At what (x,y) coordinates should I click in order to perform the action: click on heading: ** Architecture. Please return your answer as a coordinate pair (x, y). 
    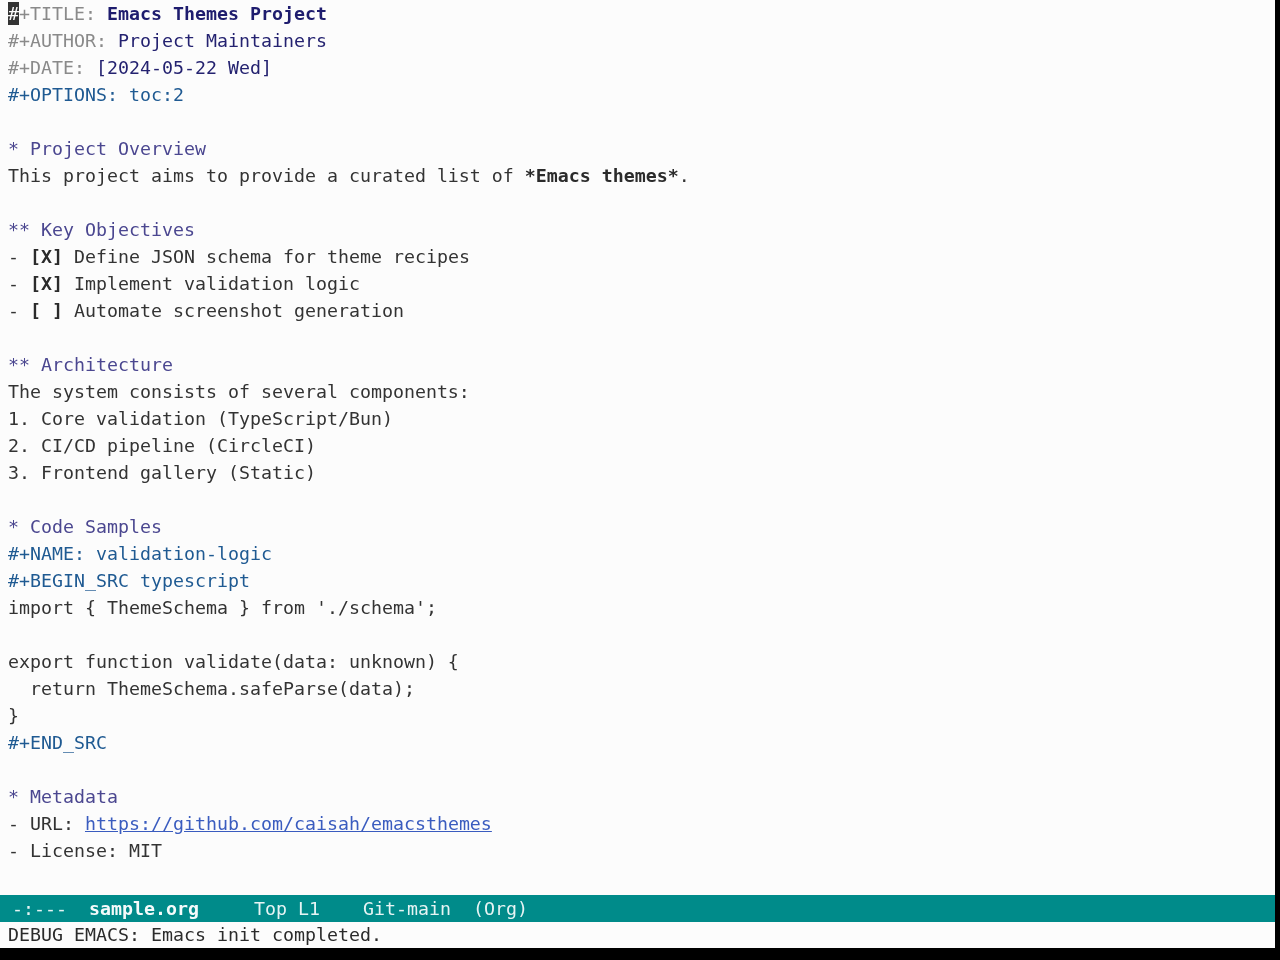
    Looking at the image, I should click on (90, 365).